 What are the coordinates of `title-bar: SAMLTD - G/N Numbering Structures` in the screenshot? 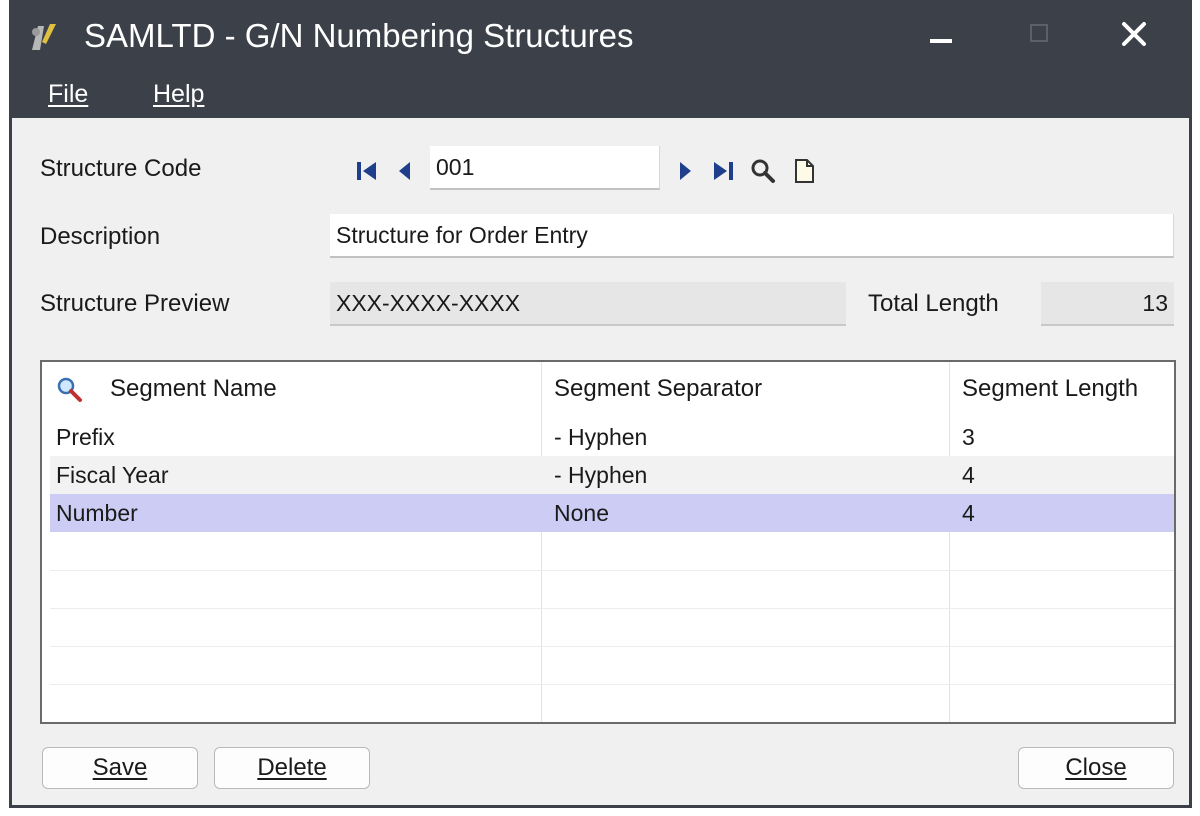 It's located at (600, 36).